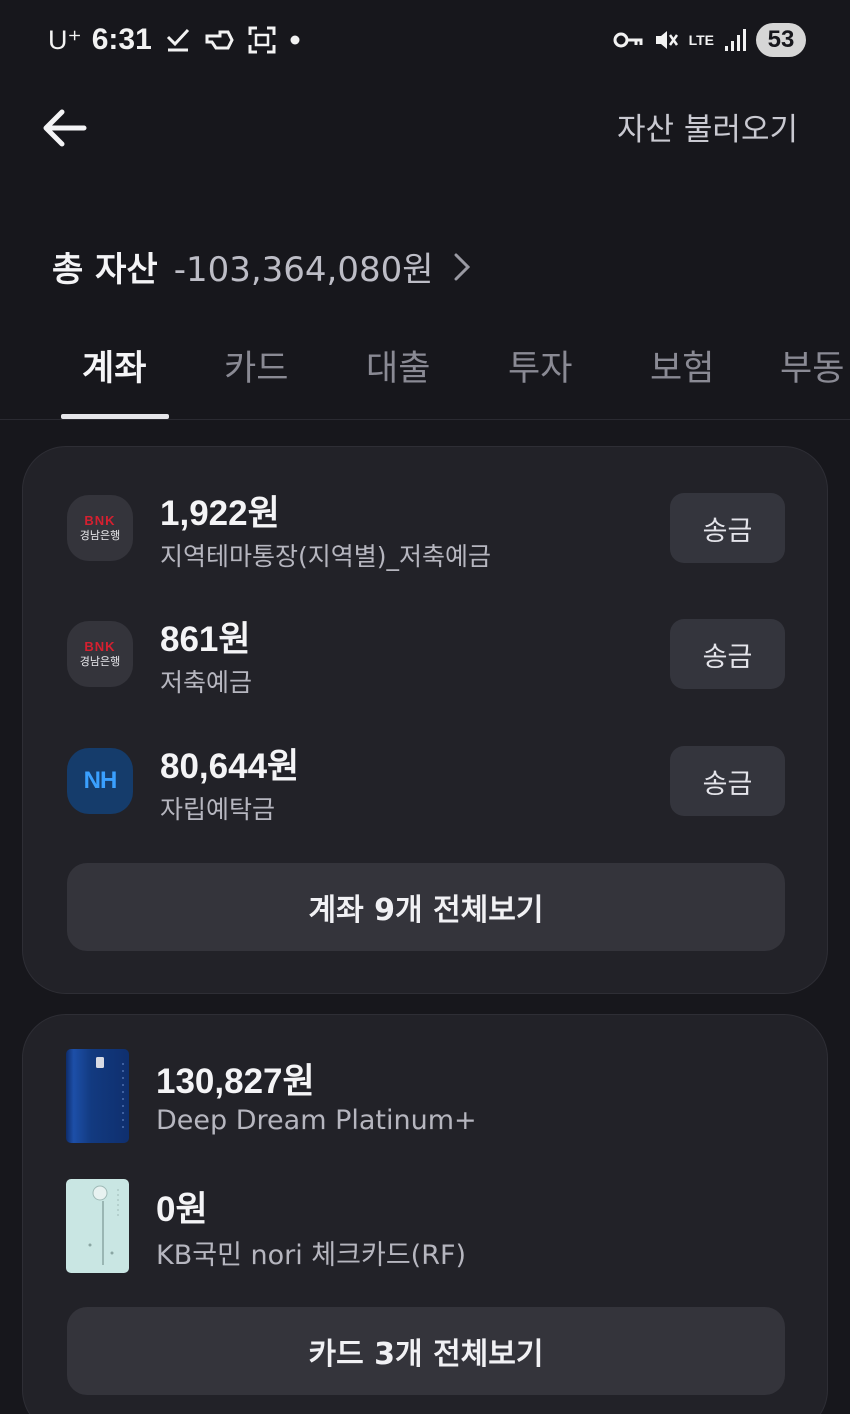 This screenshot has width=850, height=1414. I want to click on screenshot-icon, so click(262, 40).